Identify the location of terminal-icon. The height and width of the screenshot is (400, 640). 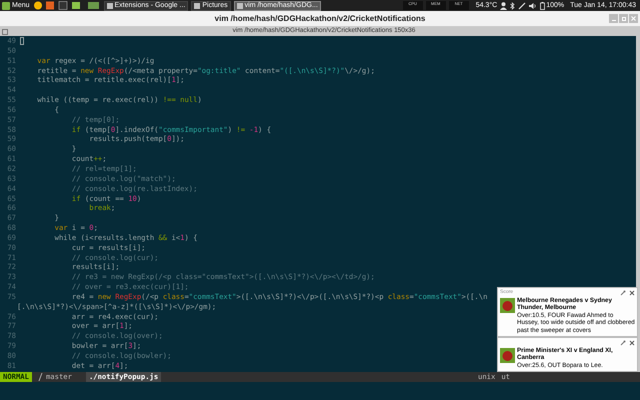
(5, 31).